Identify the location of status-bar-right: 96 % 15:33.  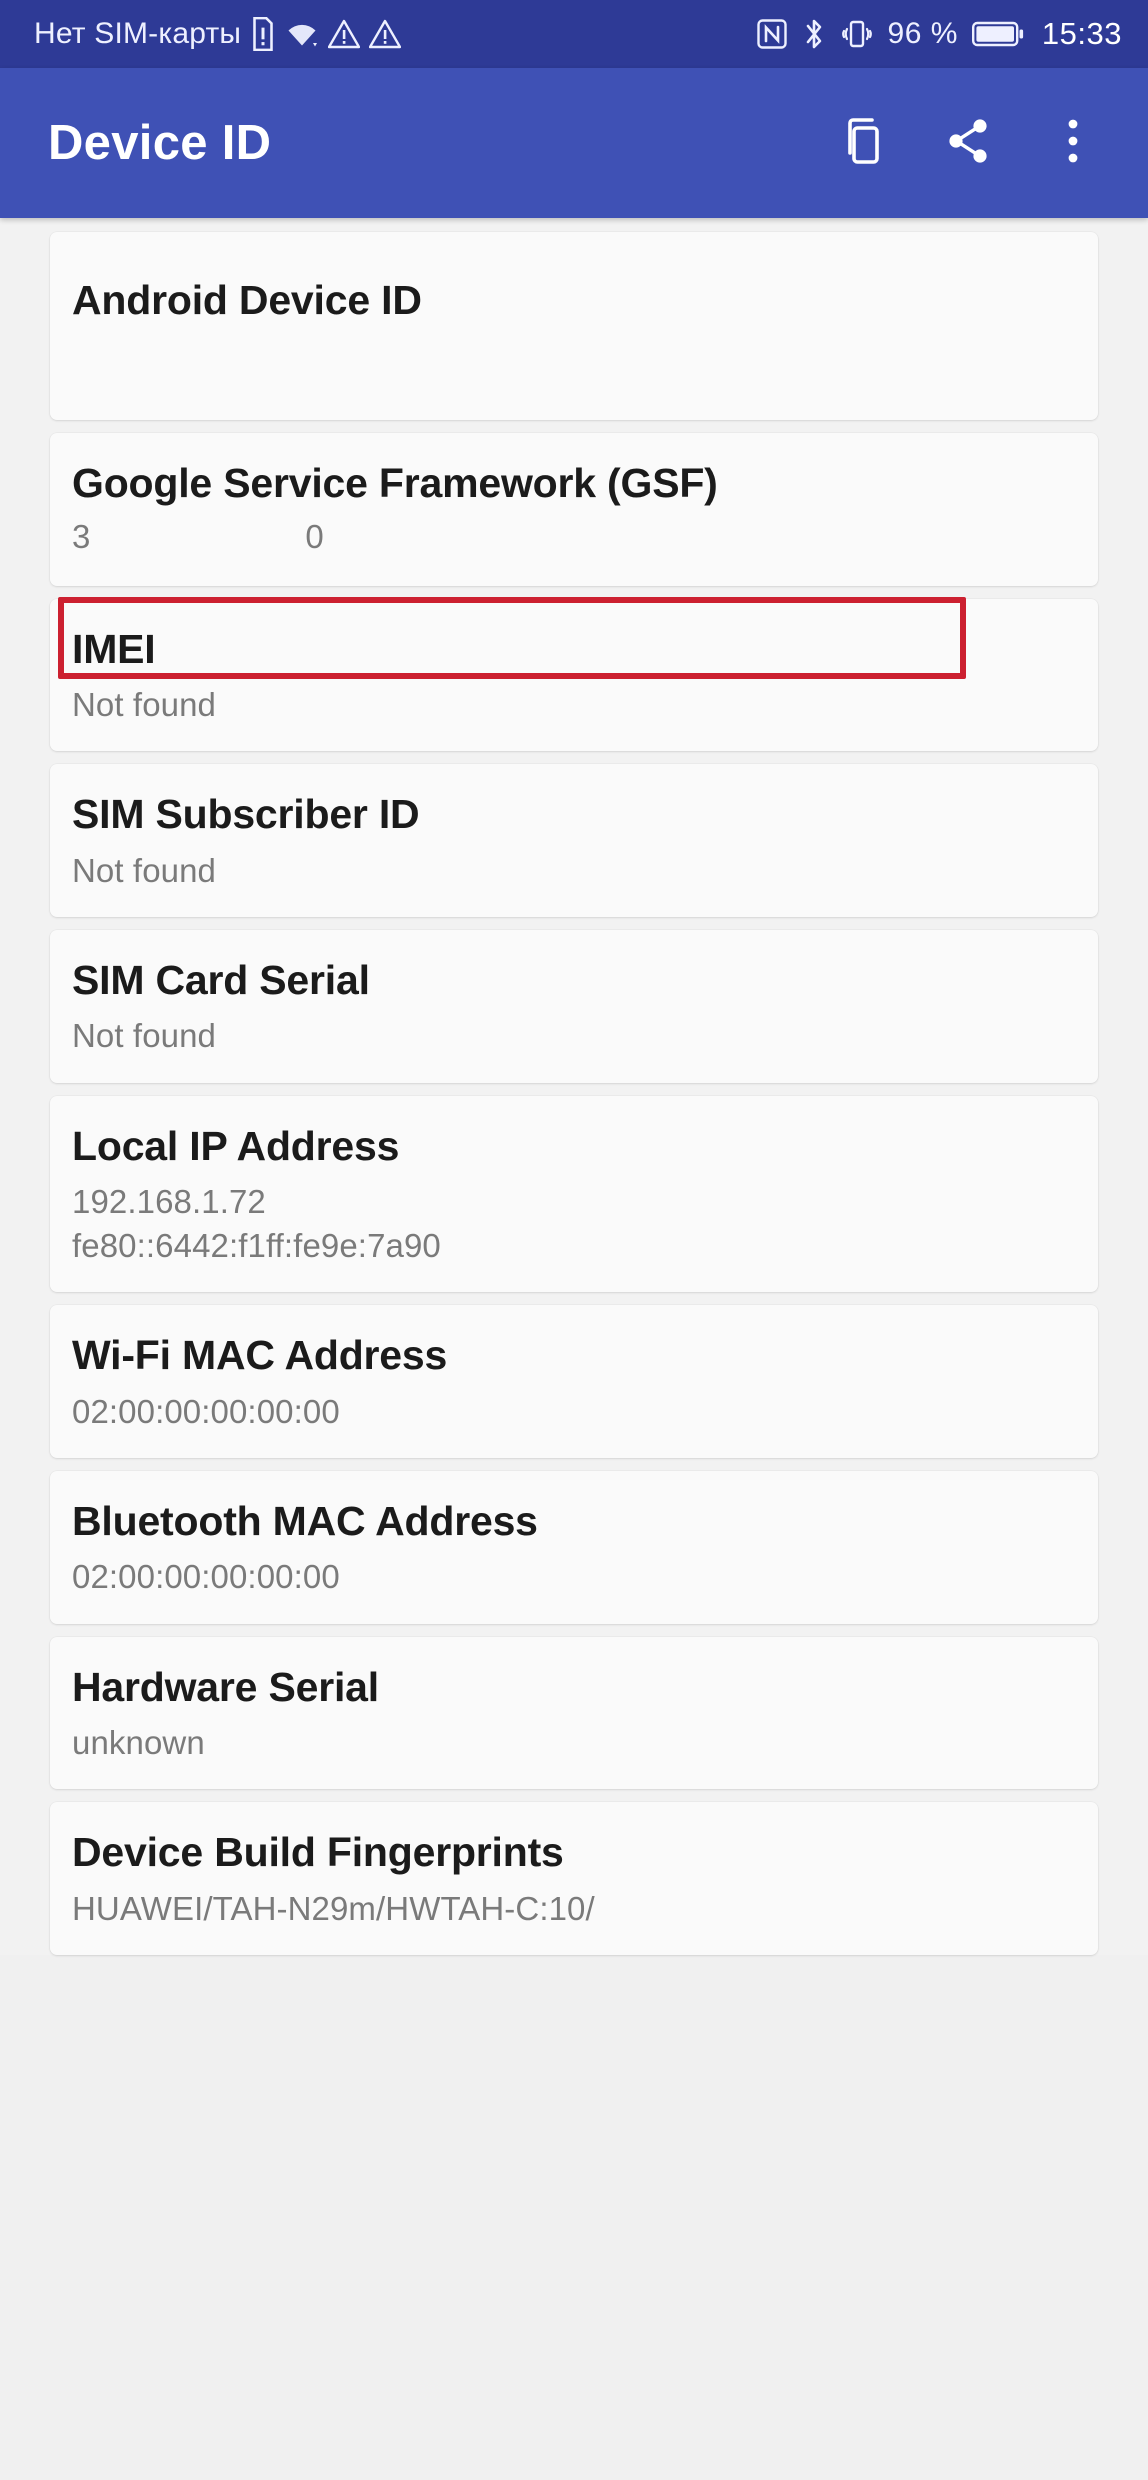
(939, 34).